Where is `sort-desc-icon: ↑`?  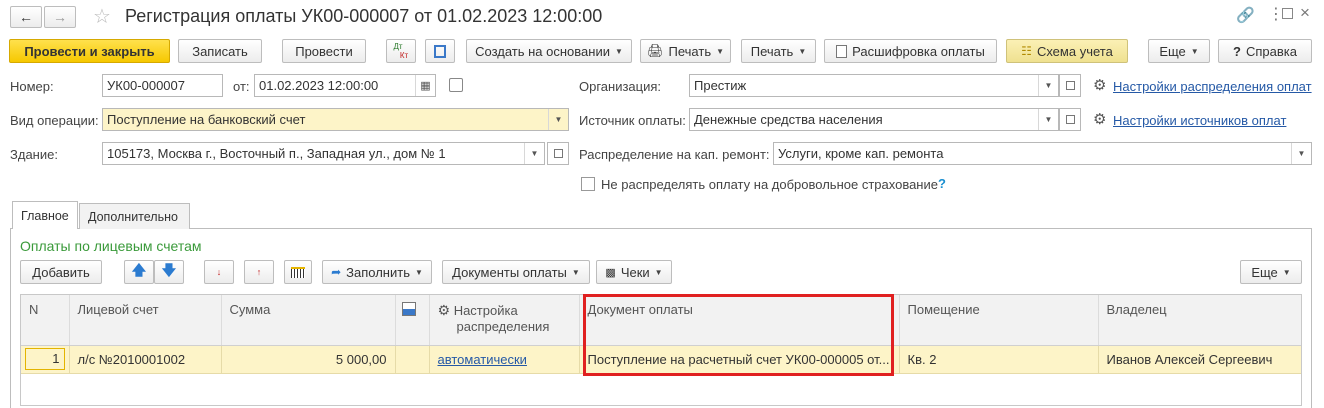
sort-desc-icon: ↑ is located at coordinates (259, 272).